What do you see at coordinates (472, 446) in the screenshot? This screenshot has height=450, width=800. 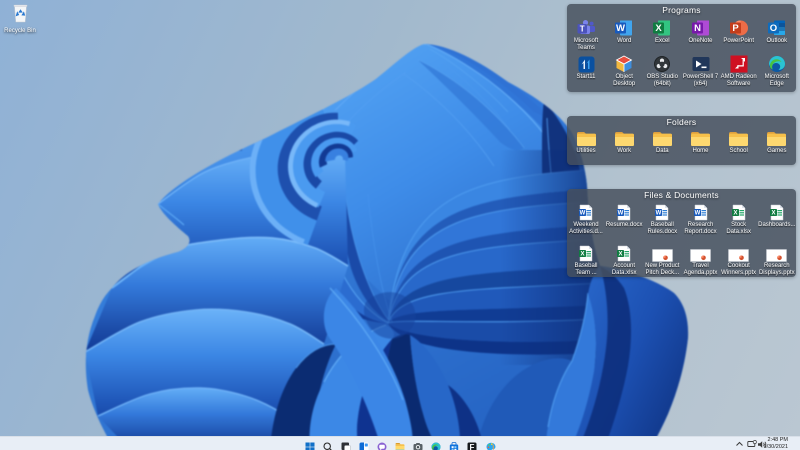 I see `svg-text: F` at bounding box center [472, 446].